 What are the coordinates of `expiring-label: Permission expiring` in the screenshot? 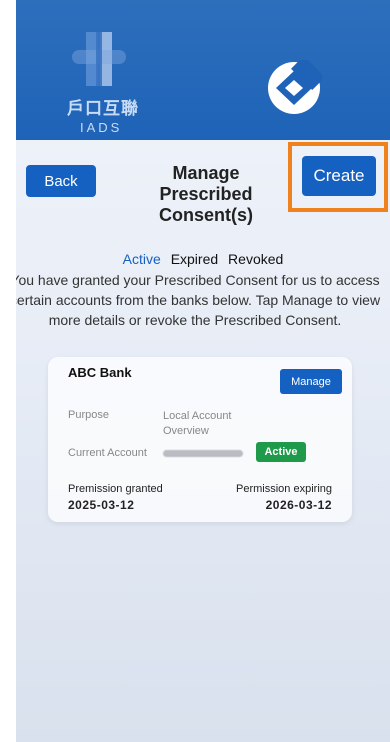 It's located at (284, 489).